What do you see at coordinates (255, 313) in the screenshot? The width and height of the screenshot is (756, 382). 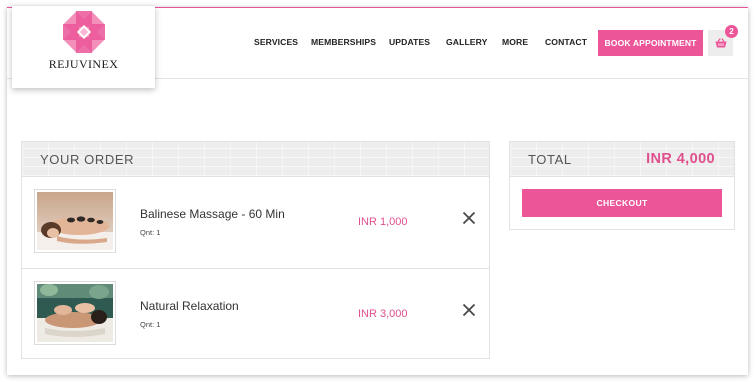 I see `order-item: Natural Relaxation Qnt: 1 INR 3,000` at bounding box center [255, 313].